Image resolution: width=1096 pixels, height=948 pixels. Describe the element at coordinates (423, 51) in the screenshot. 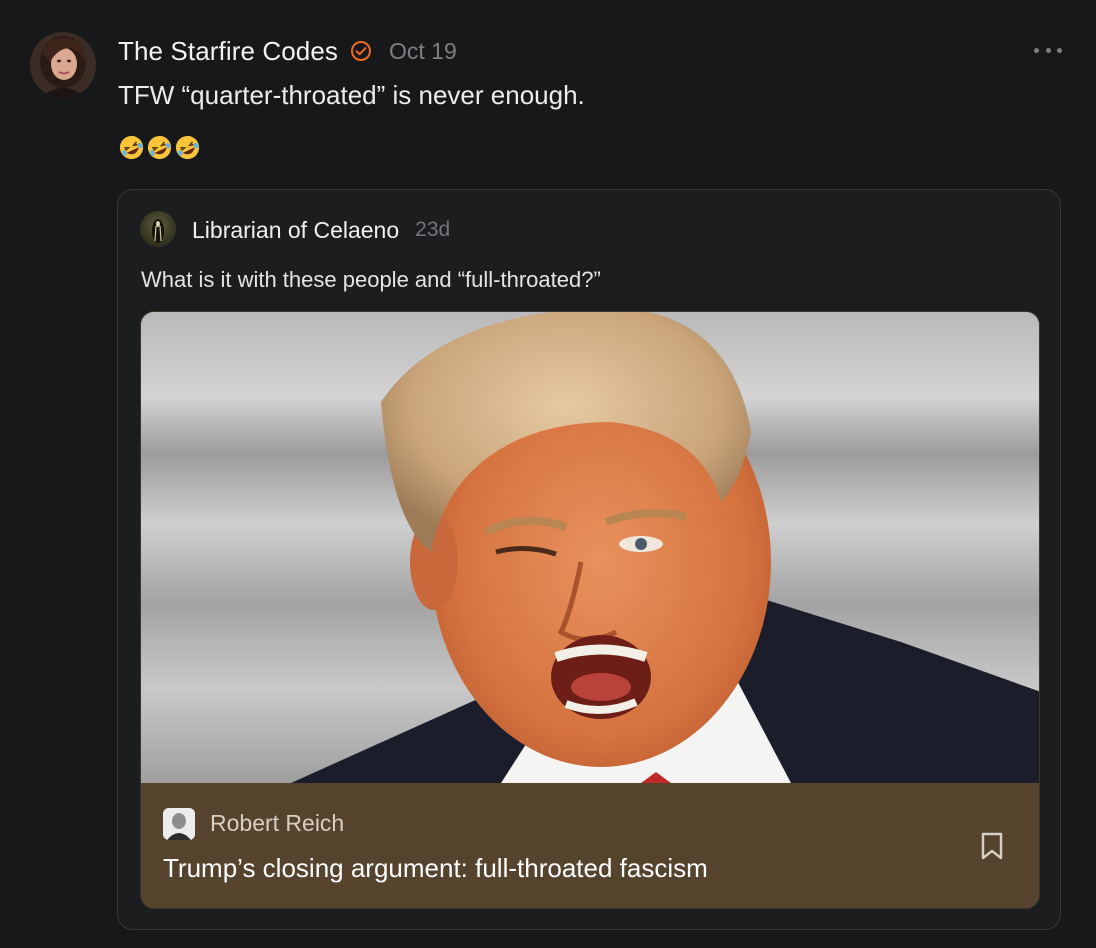

I see `post-date: Oct 19` at that location.